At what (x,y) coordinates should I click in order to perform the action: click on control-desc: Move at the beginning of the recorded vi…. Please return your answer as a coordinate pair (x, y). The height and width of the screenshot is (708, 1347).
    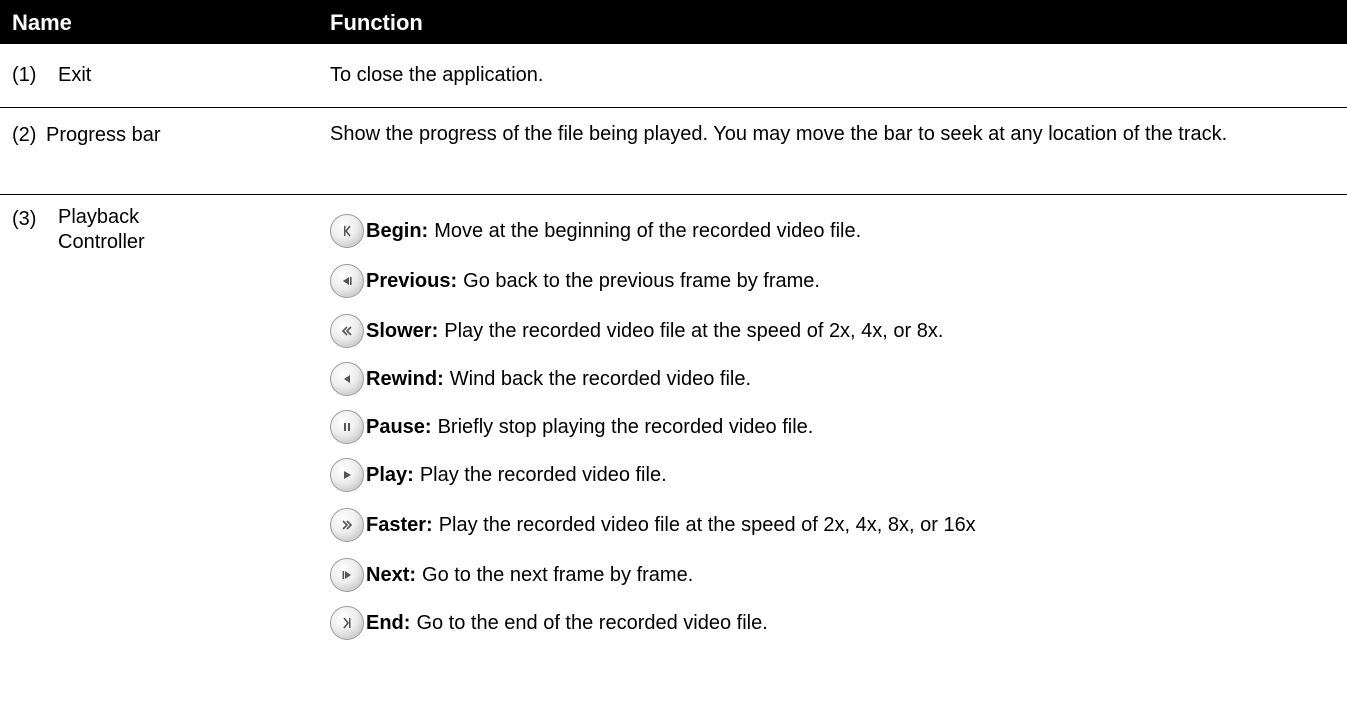
    Looking at the image, I should click on (648, 230).